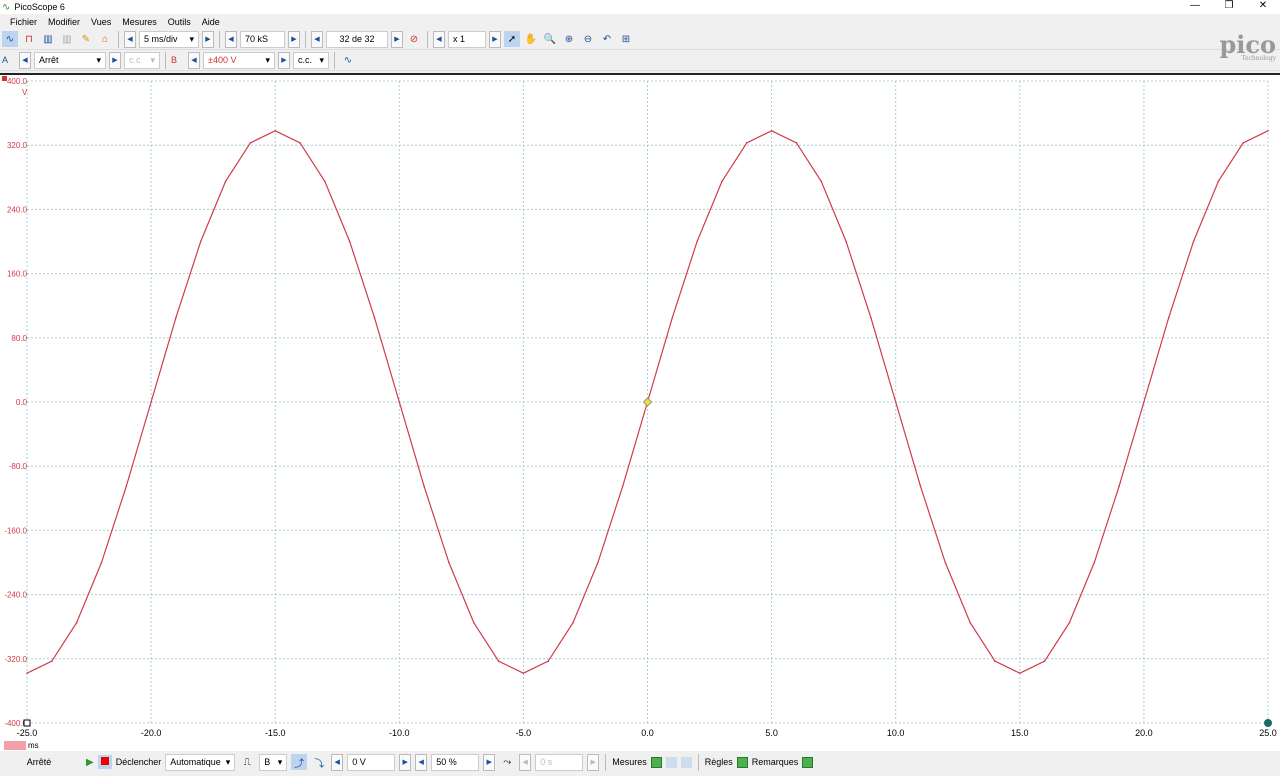  I want to click on menu-modifier: Modifier, so click(64, 22).